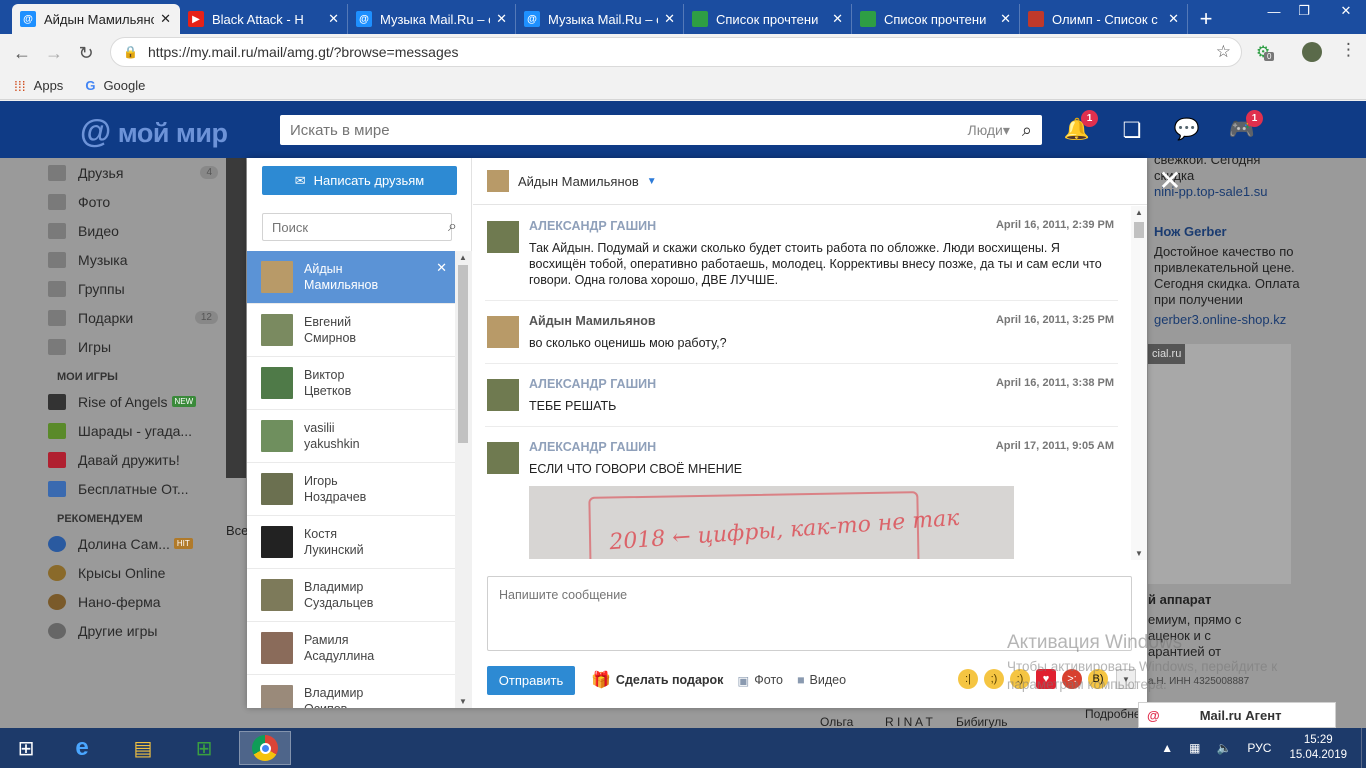  What do you see at coordinates (133, 601) in the screenshot?
I see `bg-recommended-item: Нано-ферма` at bounding box center [133, 601].